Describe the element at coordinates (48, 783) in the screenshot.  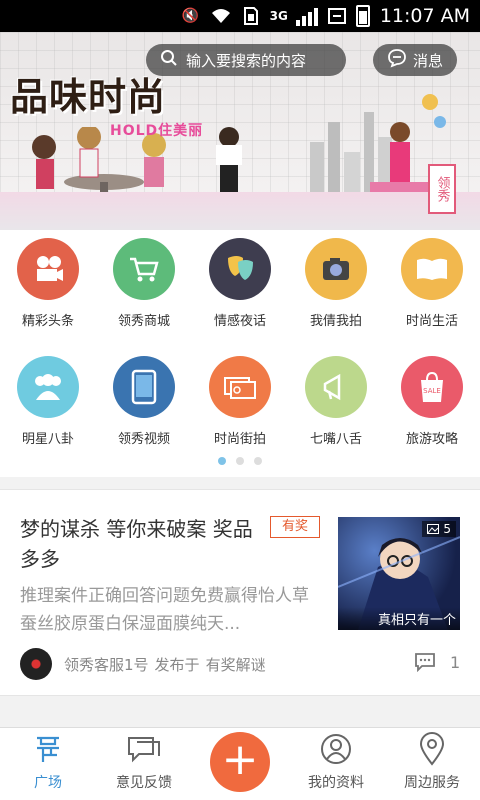
I see `tab-label: 广场` at that location.